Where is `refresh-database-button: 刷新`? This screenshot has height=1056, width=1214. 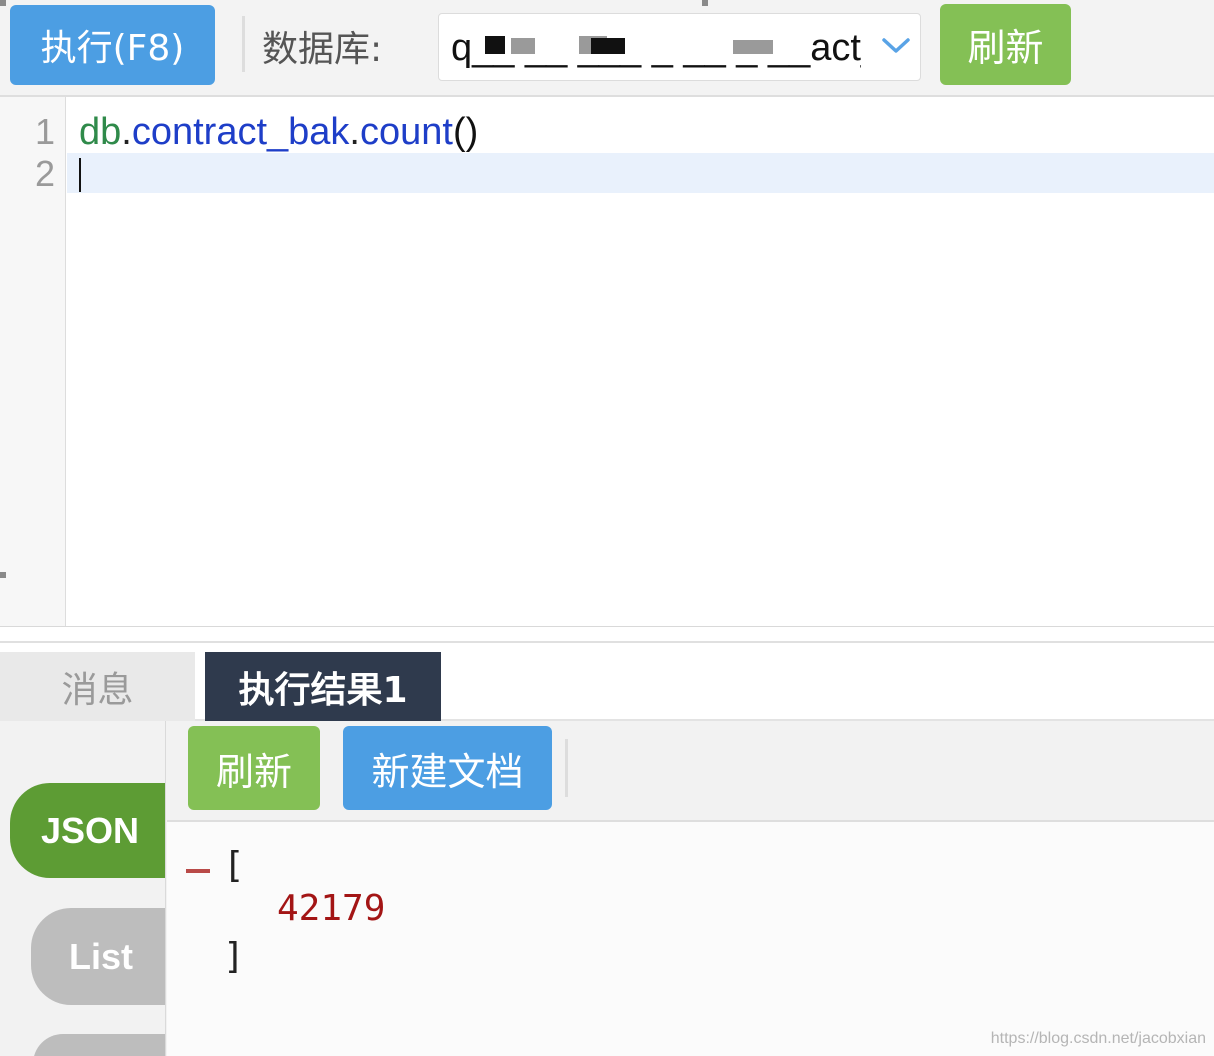
refresh-database-button: 刷新 is located at coordinates (1005, 44).